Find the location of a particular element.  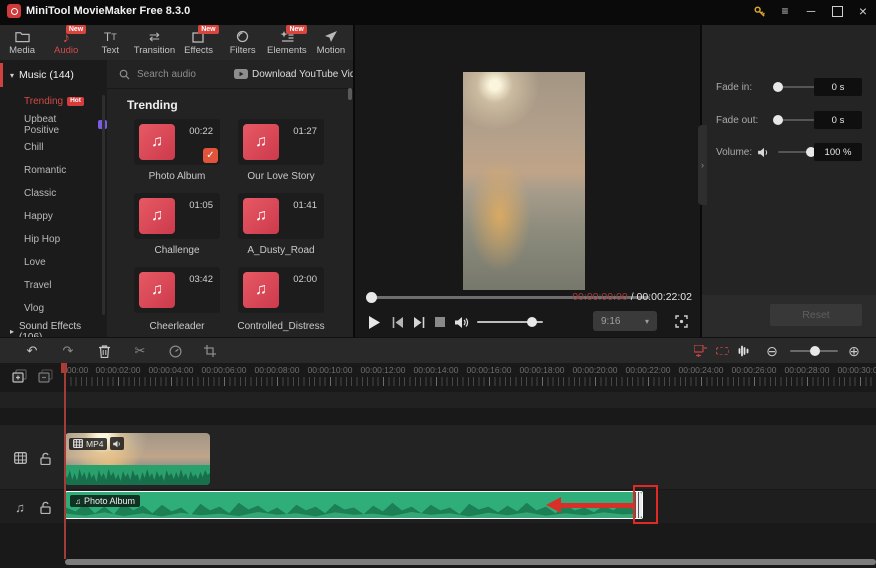

panel-collapse-handle: › is located at coordinates (702, 165).